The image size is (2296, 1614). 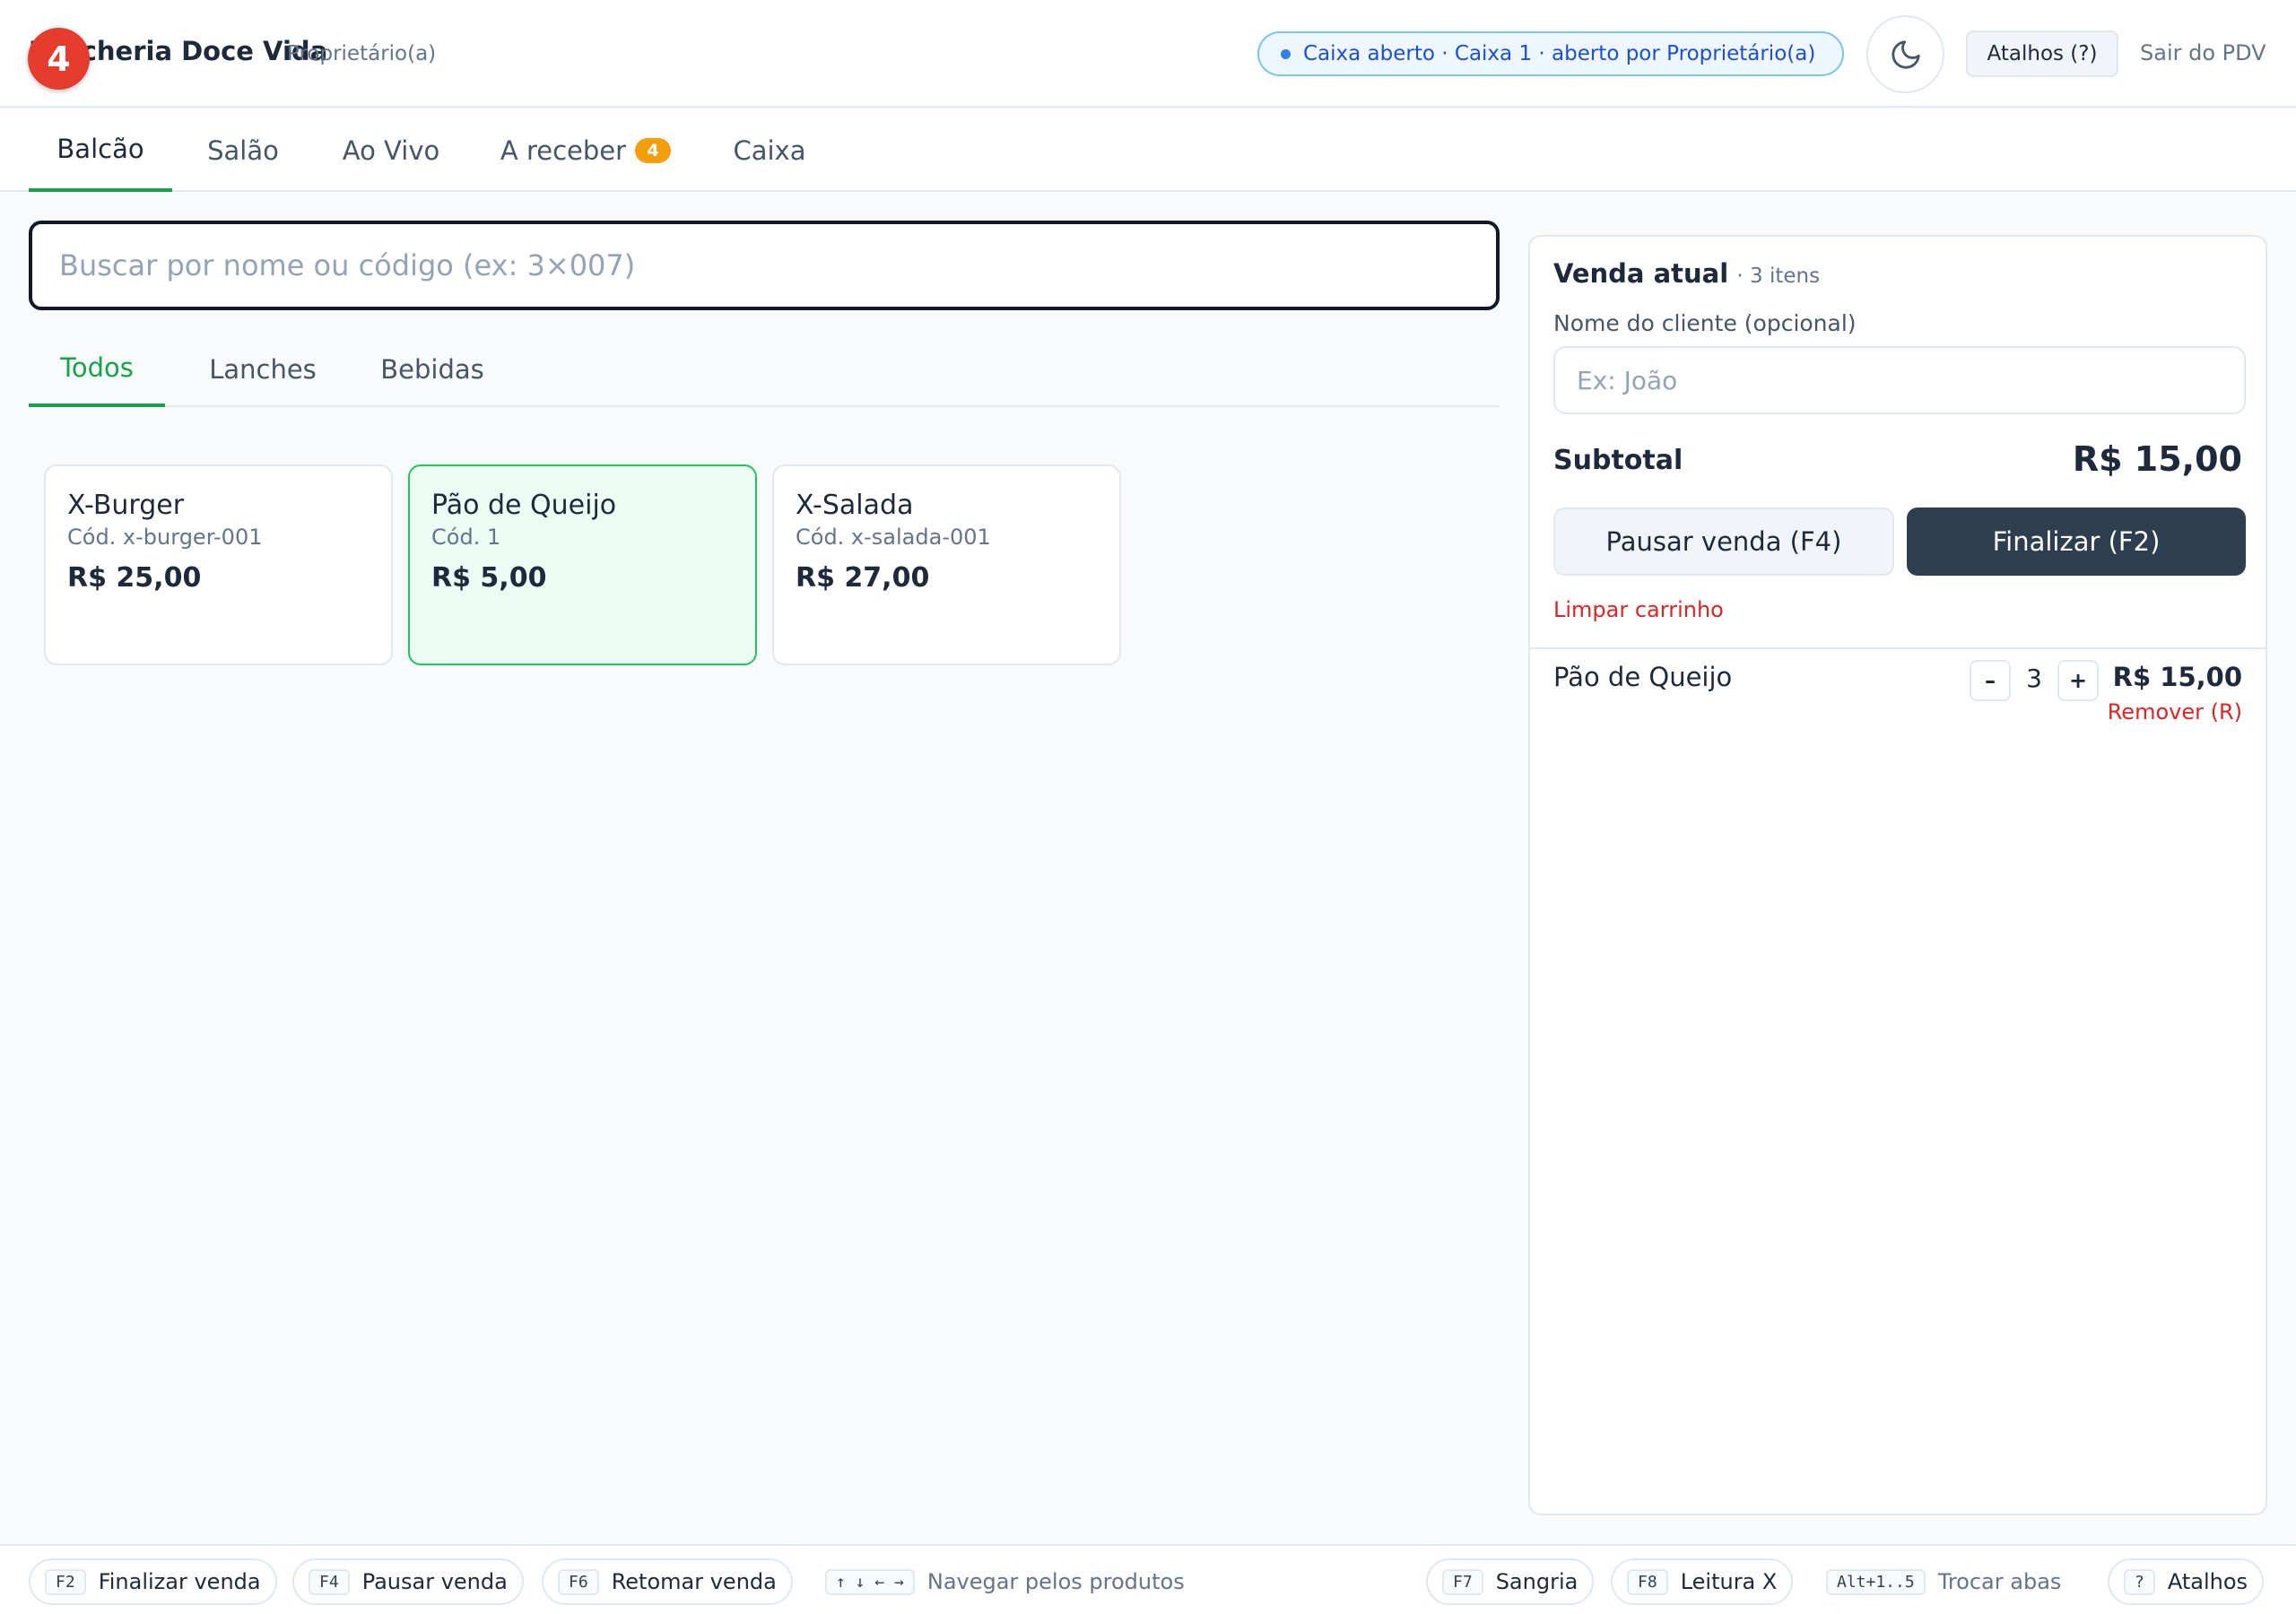 I want to click on theme-toggle-button, so click(x=1905, y=54).